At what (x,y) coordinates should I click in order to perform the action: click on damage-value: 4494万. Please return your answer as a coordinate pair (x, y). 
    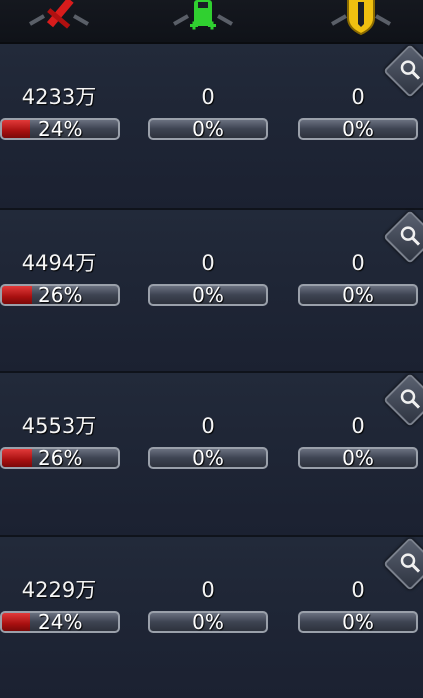
    Looking at the image, I should click on (59, 263).